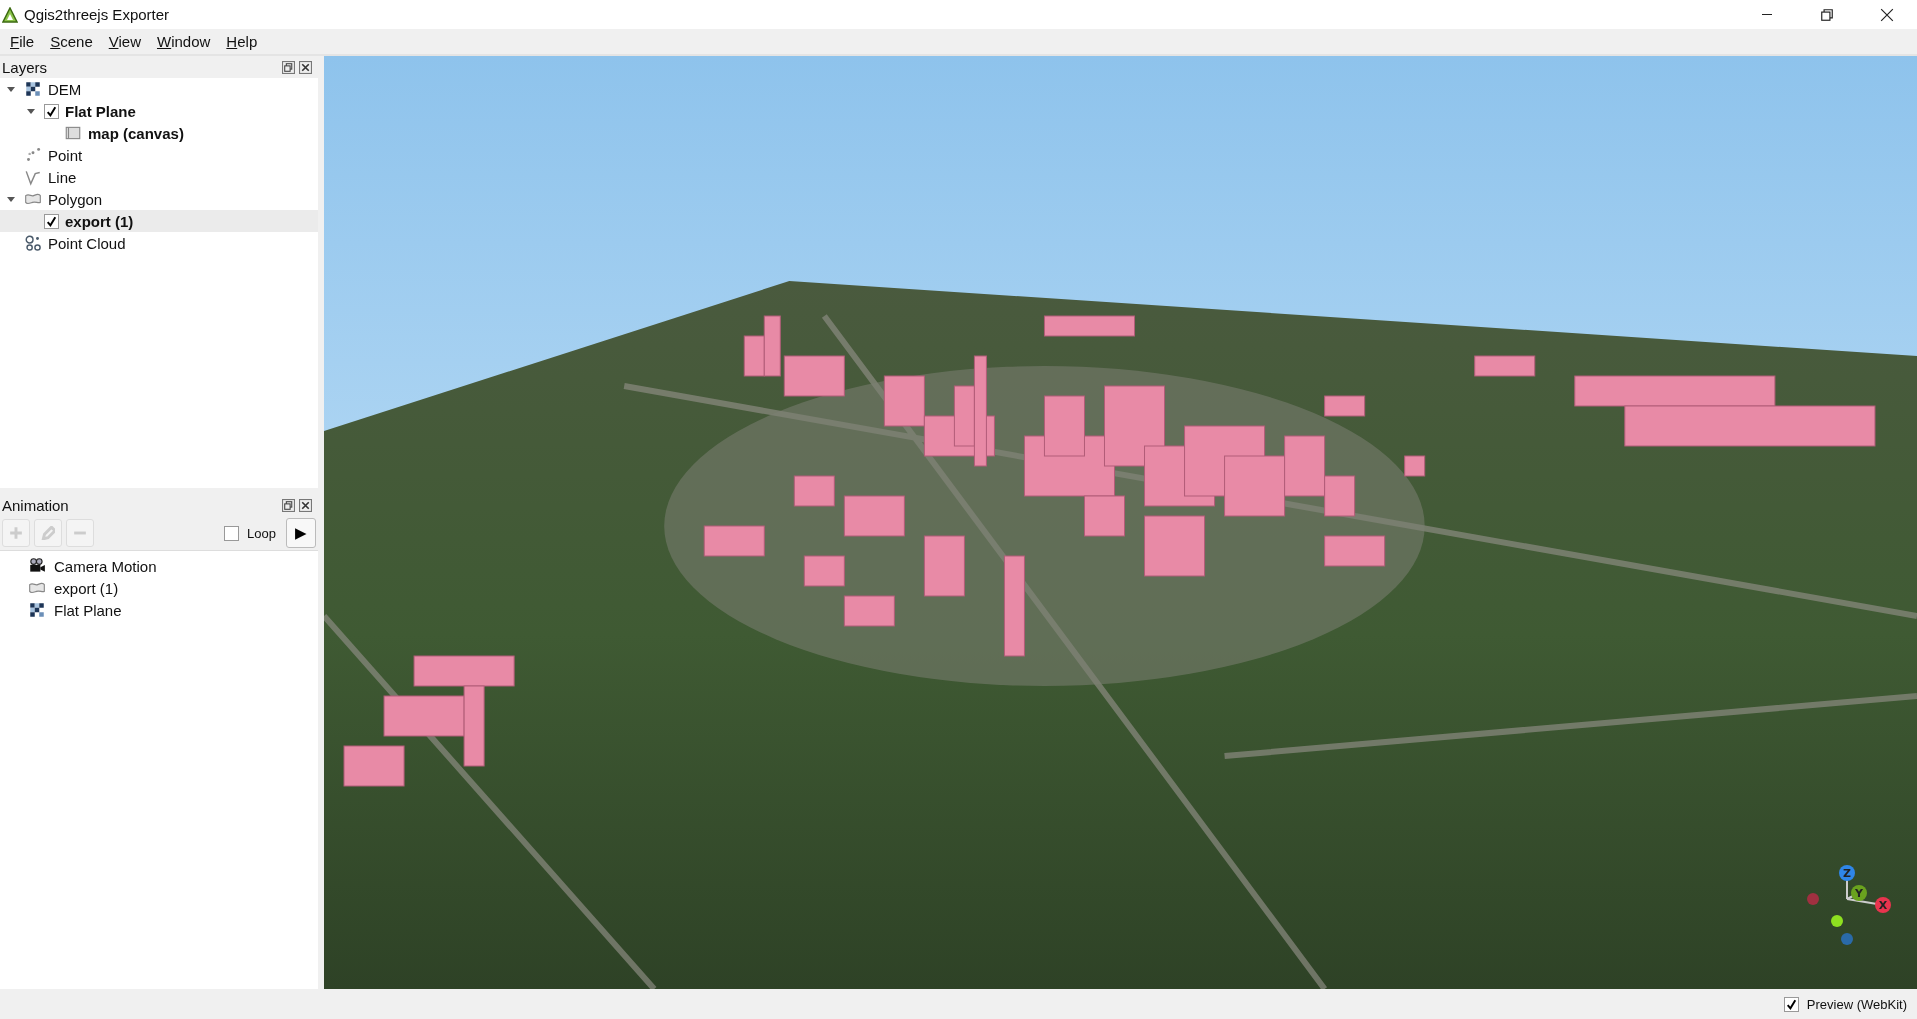 This screenshot has height=1019, width=1917. Describe the element at coordinates (1856, 1004) in the screenshot. I see `preview-label: Preview (WebKit)` at that location.